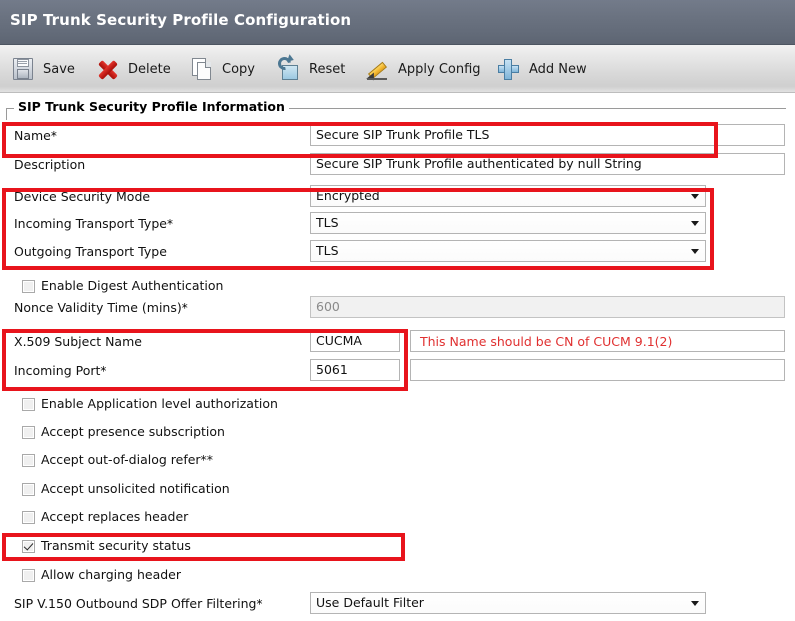  What do you see at coordinates (397, 577) in the screenshot?
I see `allow-charging-header-row: Allow charging header` at bounding box center [397, 577].